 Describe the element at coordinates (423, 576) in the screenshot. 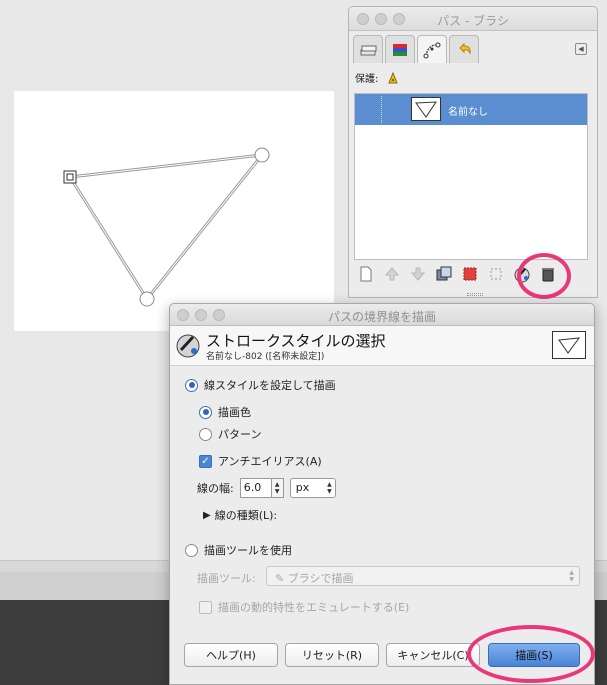

I see `paint-tool-select: ✎ ブラシで描画 ▲ ▼` at that location.